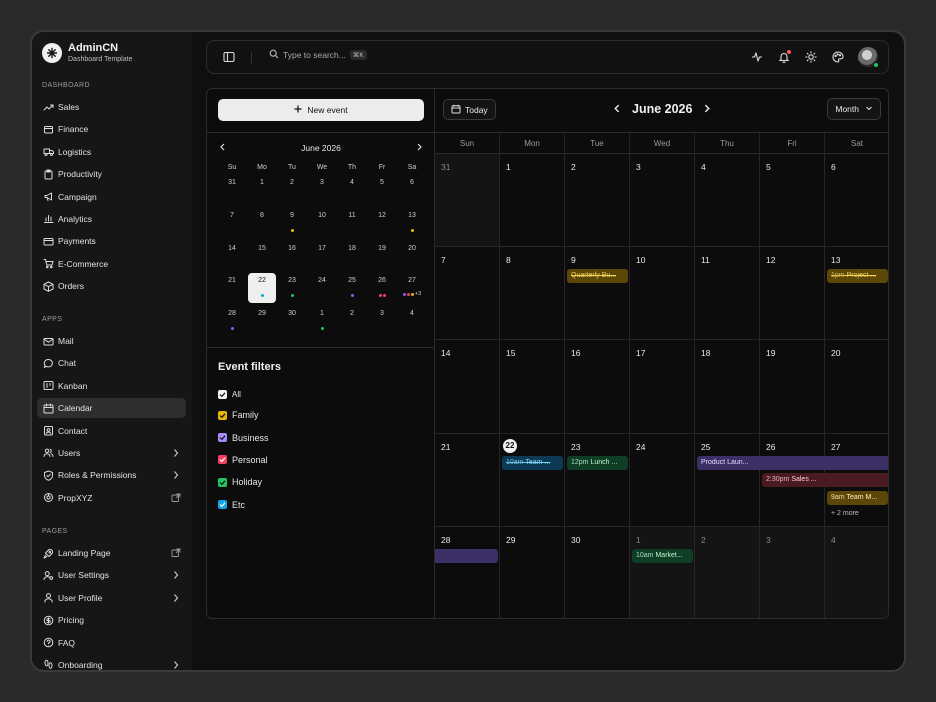 The height and width of the screenshot is (702, 936). What do you see at coordinates (111, 386) in the screenshot?
I see `sidebar-item-kanban: Kanban` at bounding box center [111, 386].